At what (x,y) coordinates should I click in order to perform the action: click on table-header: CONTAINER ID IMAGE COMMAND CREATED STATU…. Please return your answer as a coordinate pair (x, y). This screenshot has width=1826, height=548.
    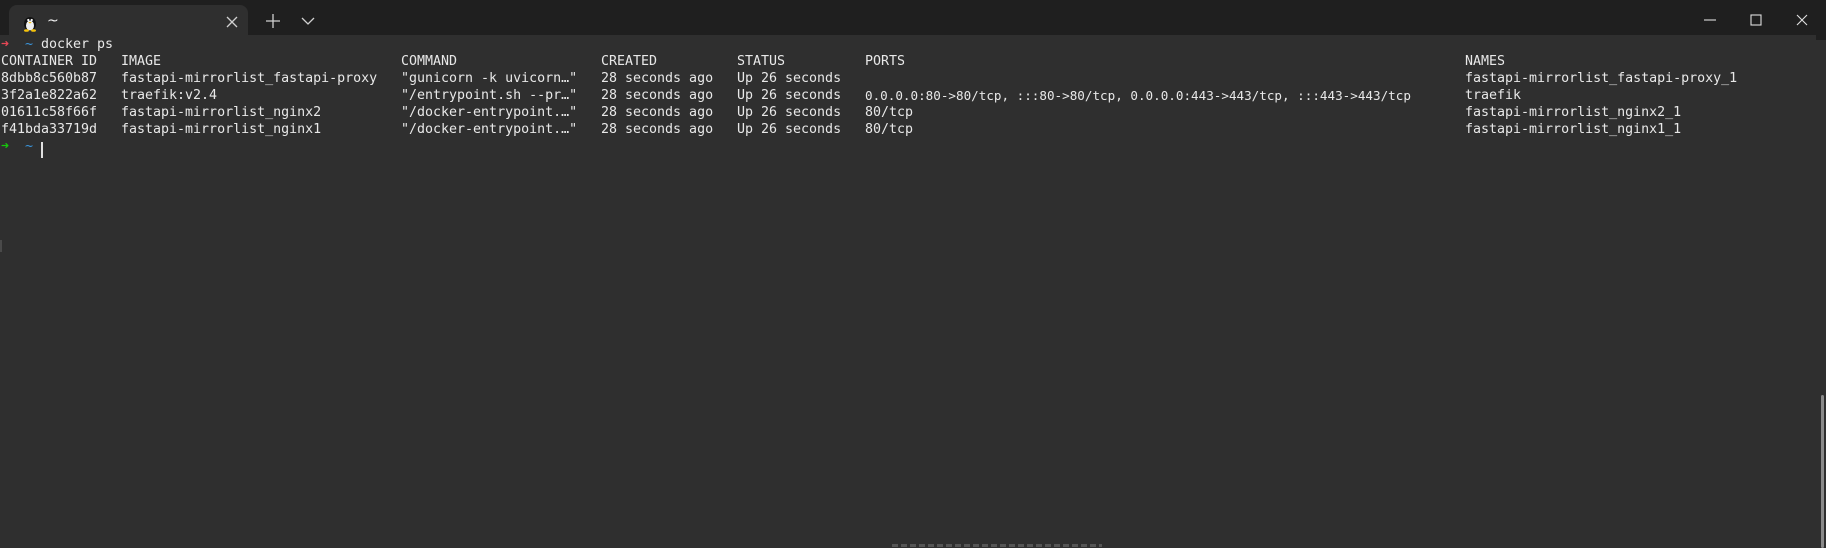
    Looking at the image, I should click on (753, 61).